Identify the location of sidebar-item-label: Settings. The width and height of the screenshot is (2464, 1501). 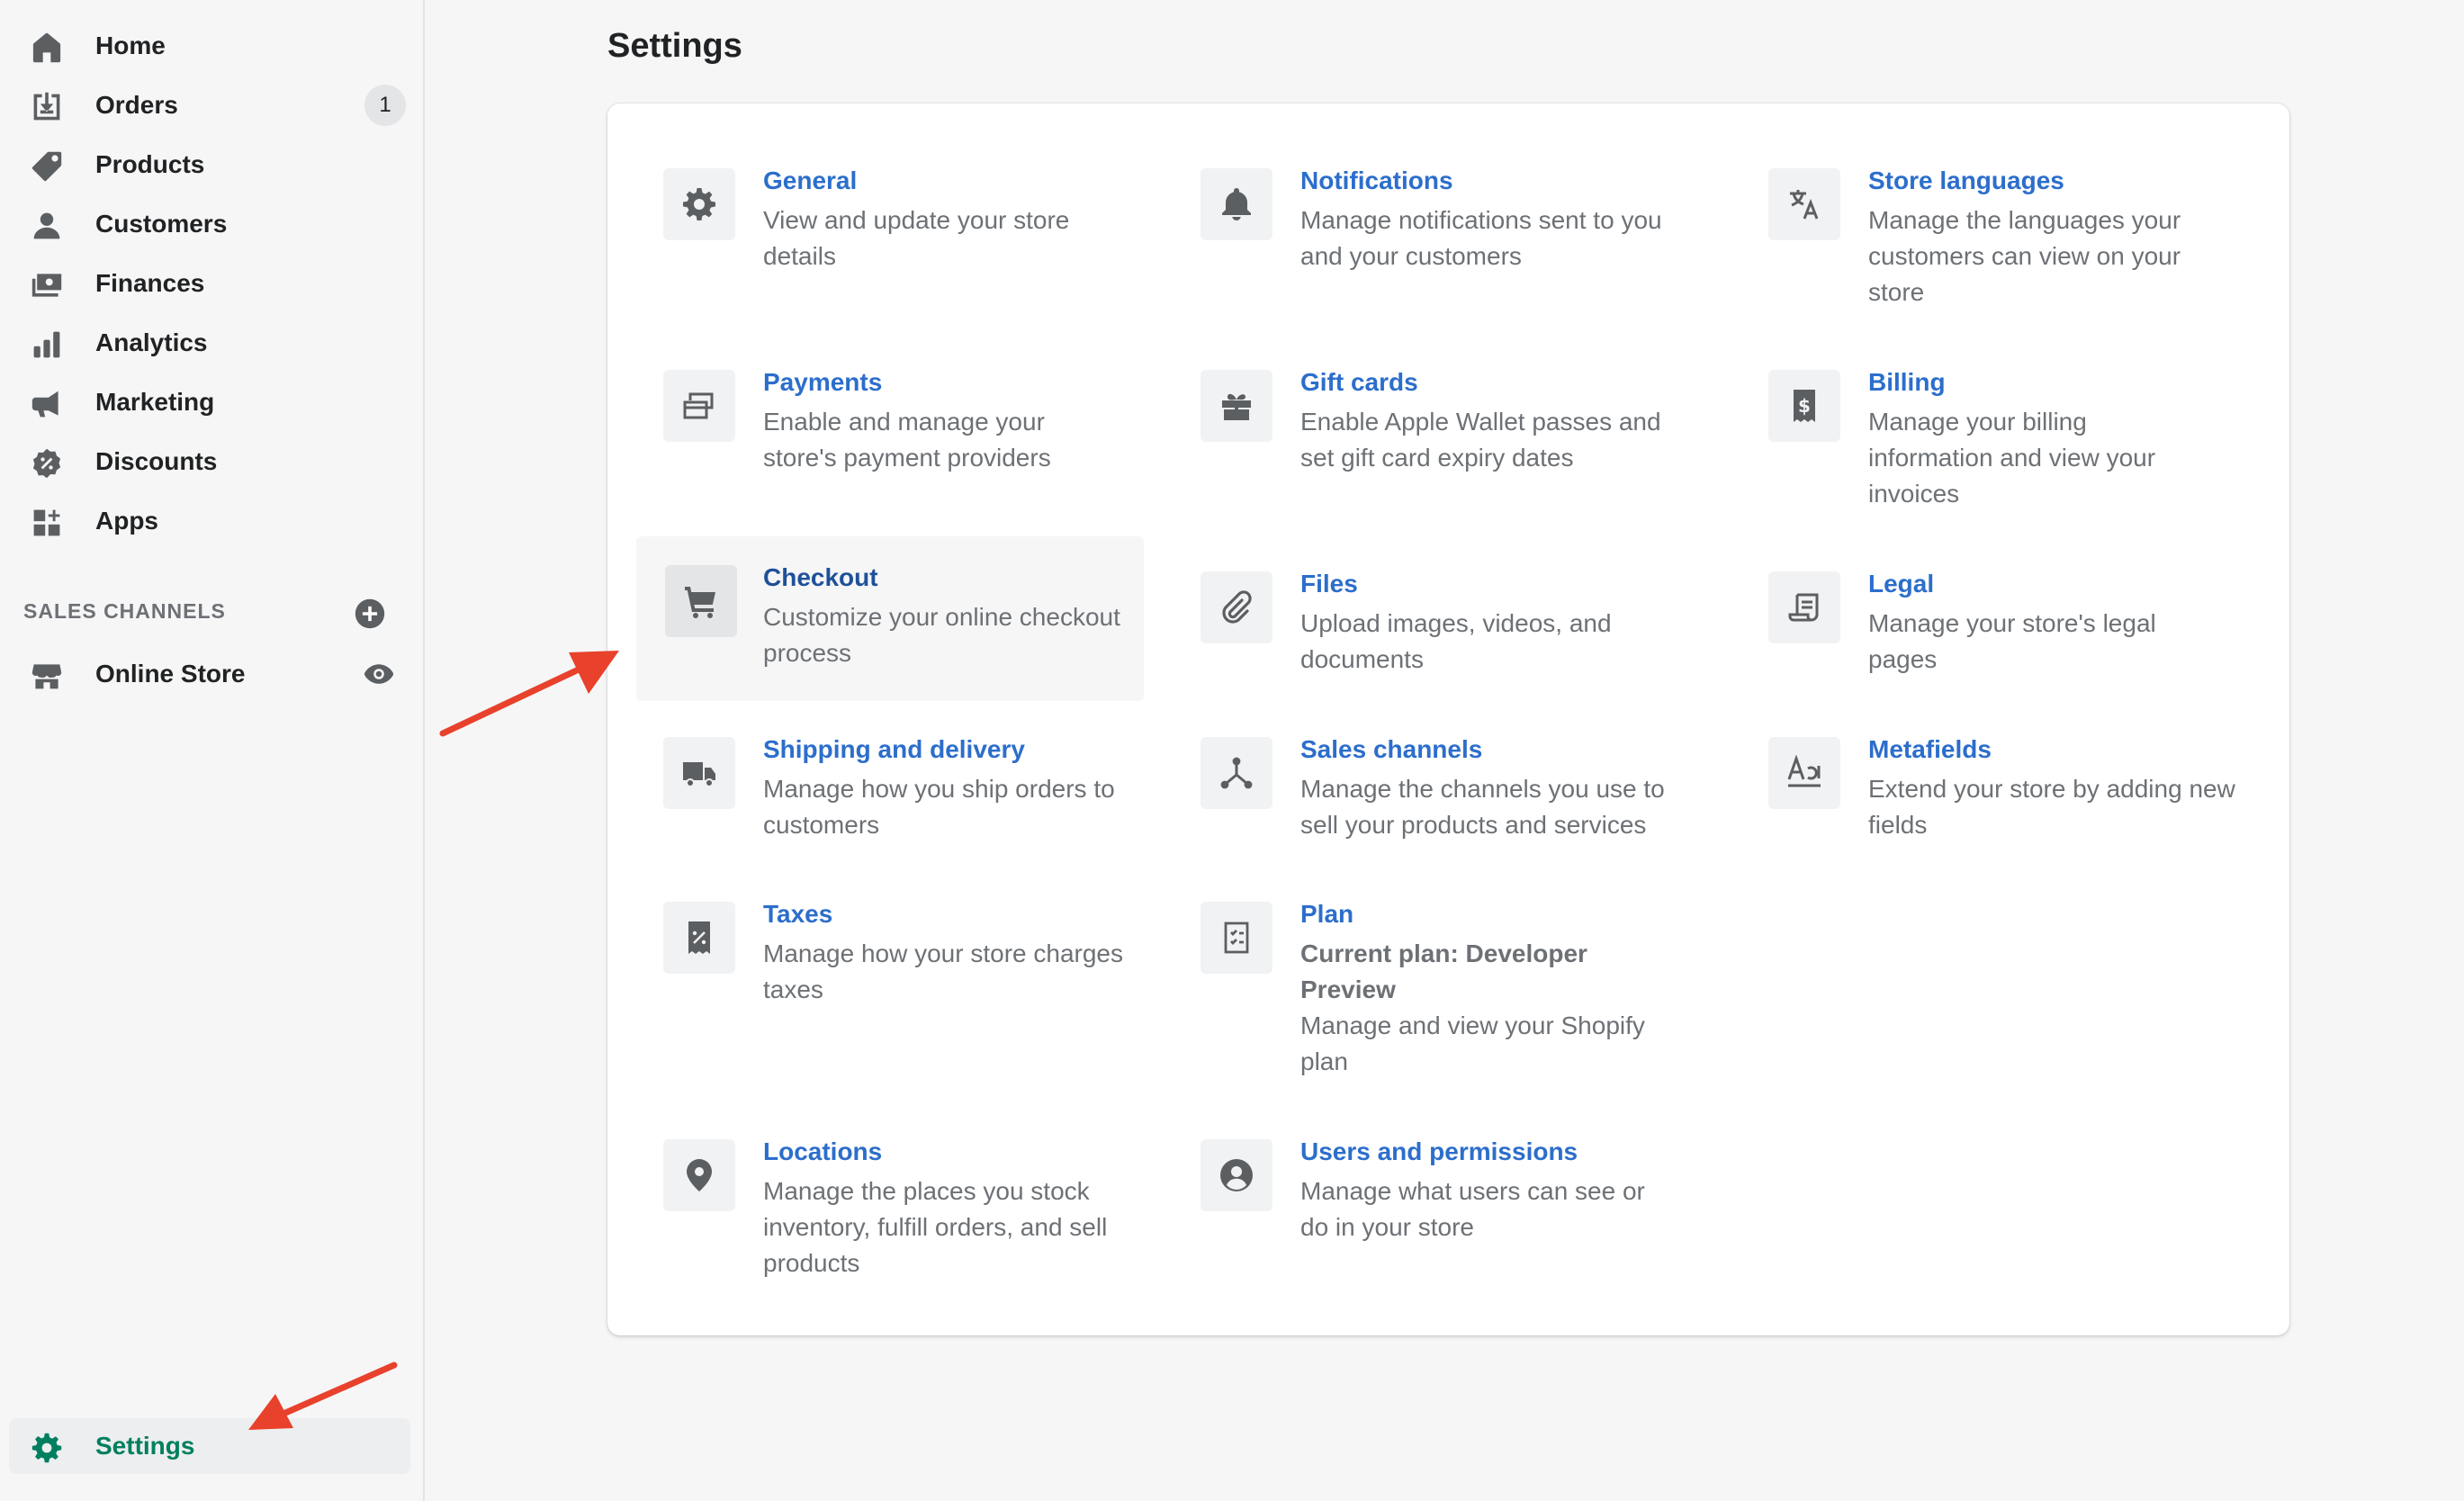
(145, 1446).